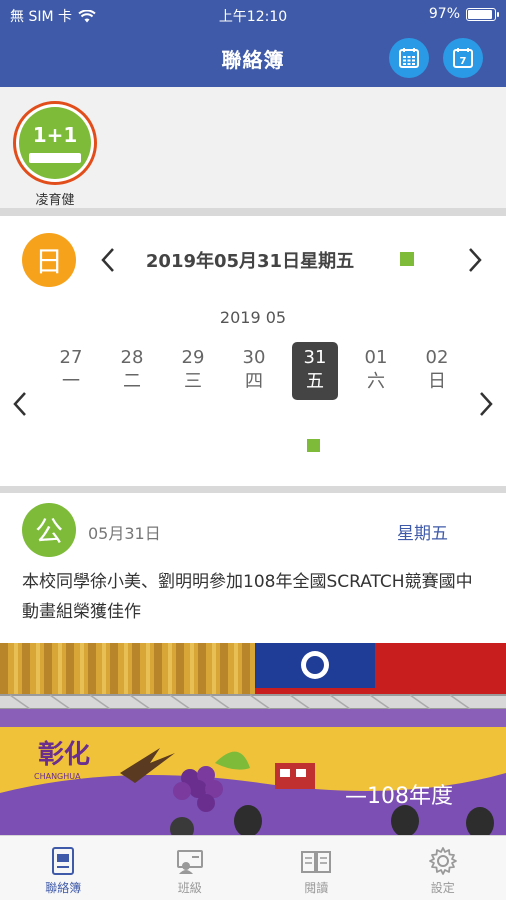  What do you see at coordinates (55, 200) in the screenshot?
I see `student-name: 凌育健` at bounding box center [55, 200].